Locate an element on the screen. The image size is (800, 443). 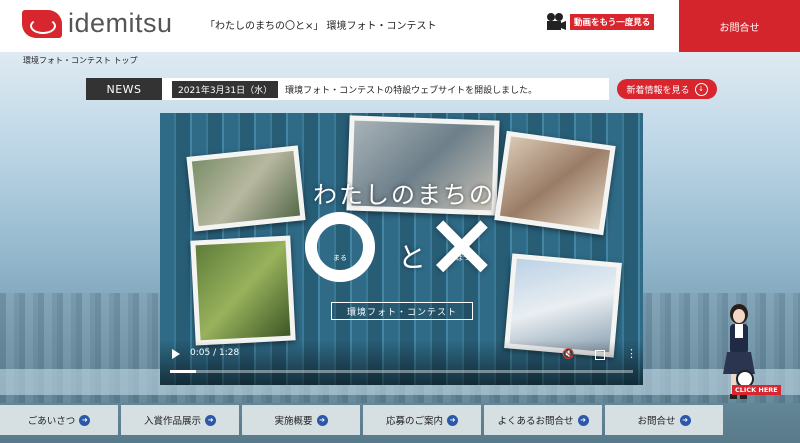
video-to: と is located at coordinates (412, 257).